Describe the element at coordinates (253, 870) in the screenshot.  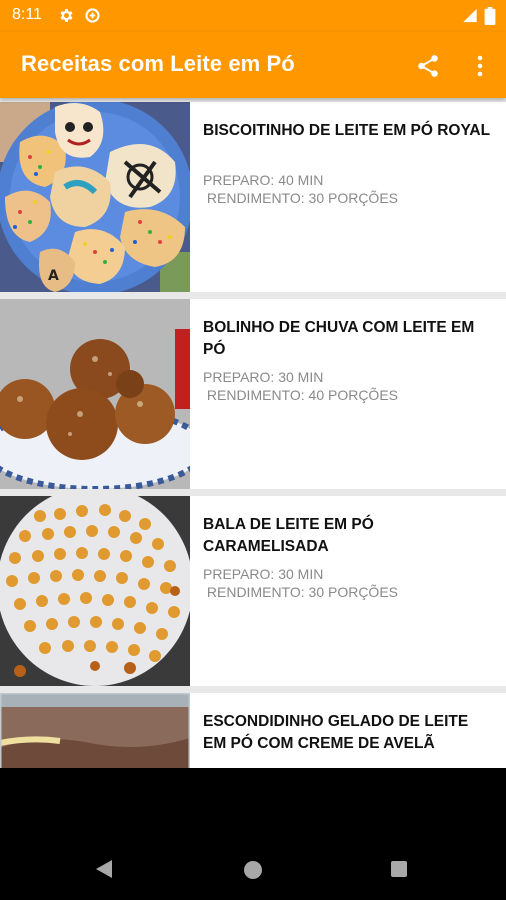
I see `home-icon` at that location.